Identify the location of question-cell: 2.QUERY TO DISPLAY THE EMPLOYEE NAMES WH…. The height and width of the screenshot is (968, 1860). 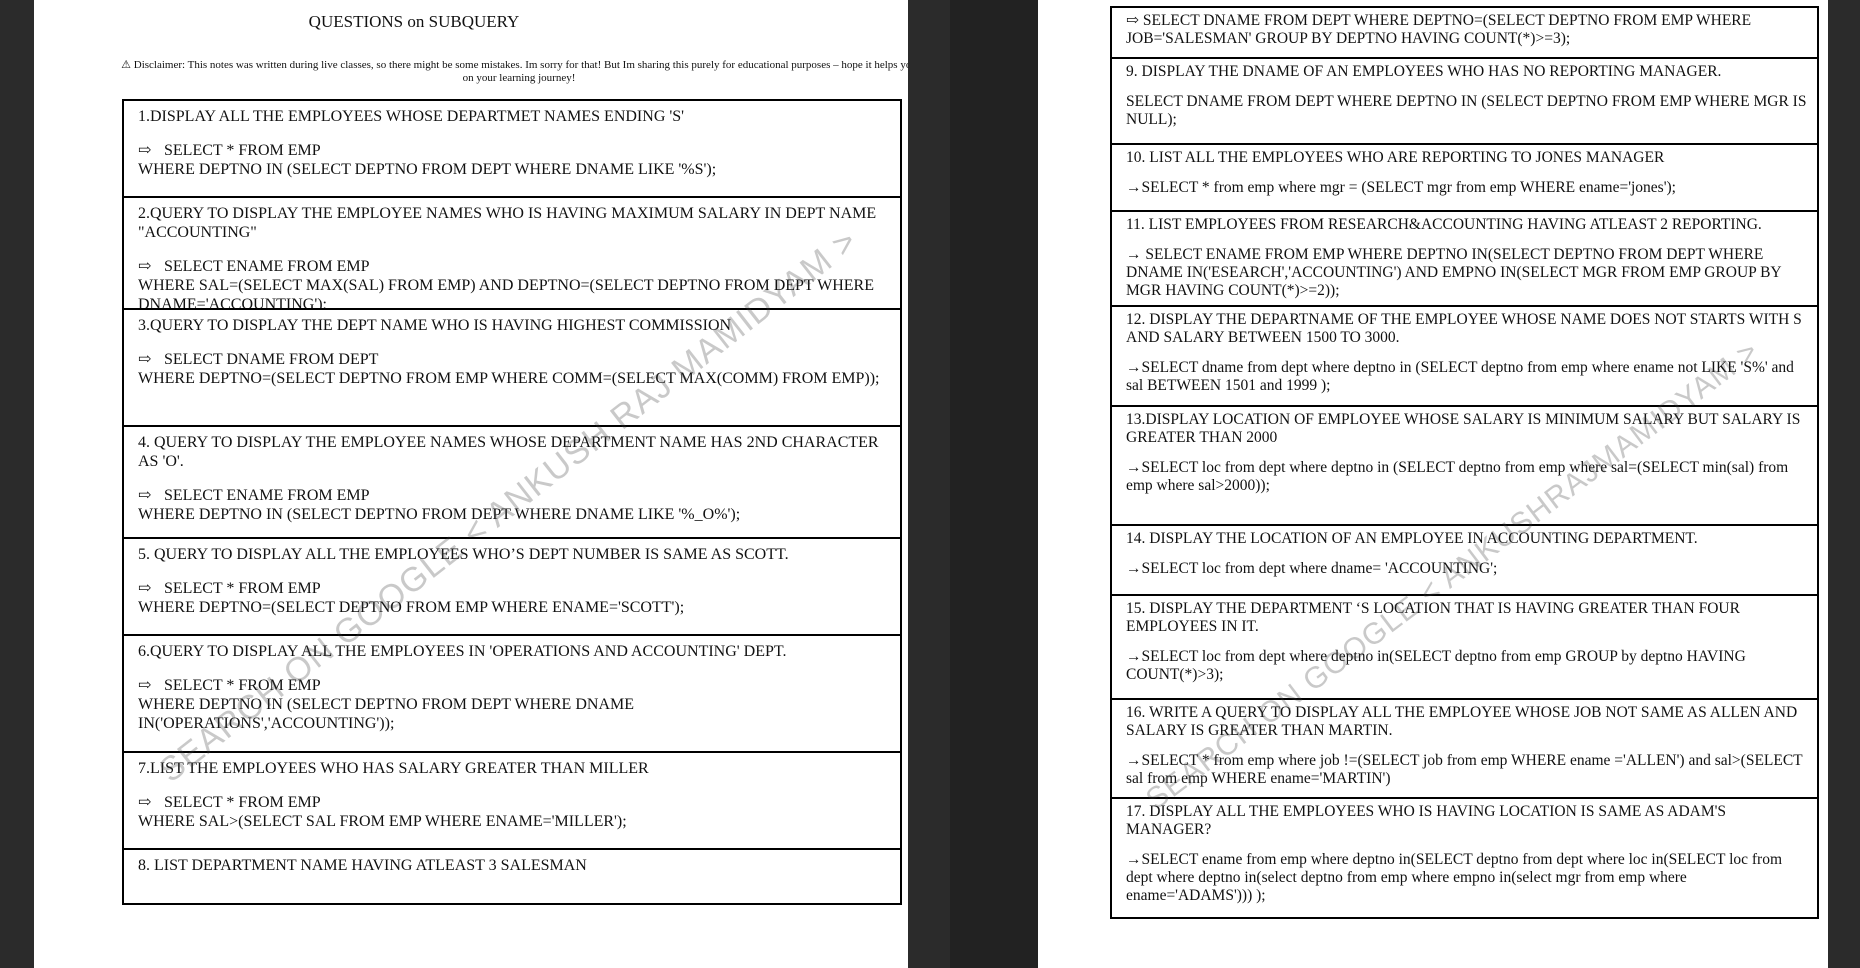
(512, 254).